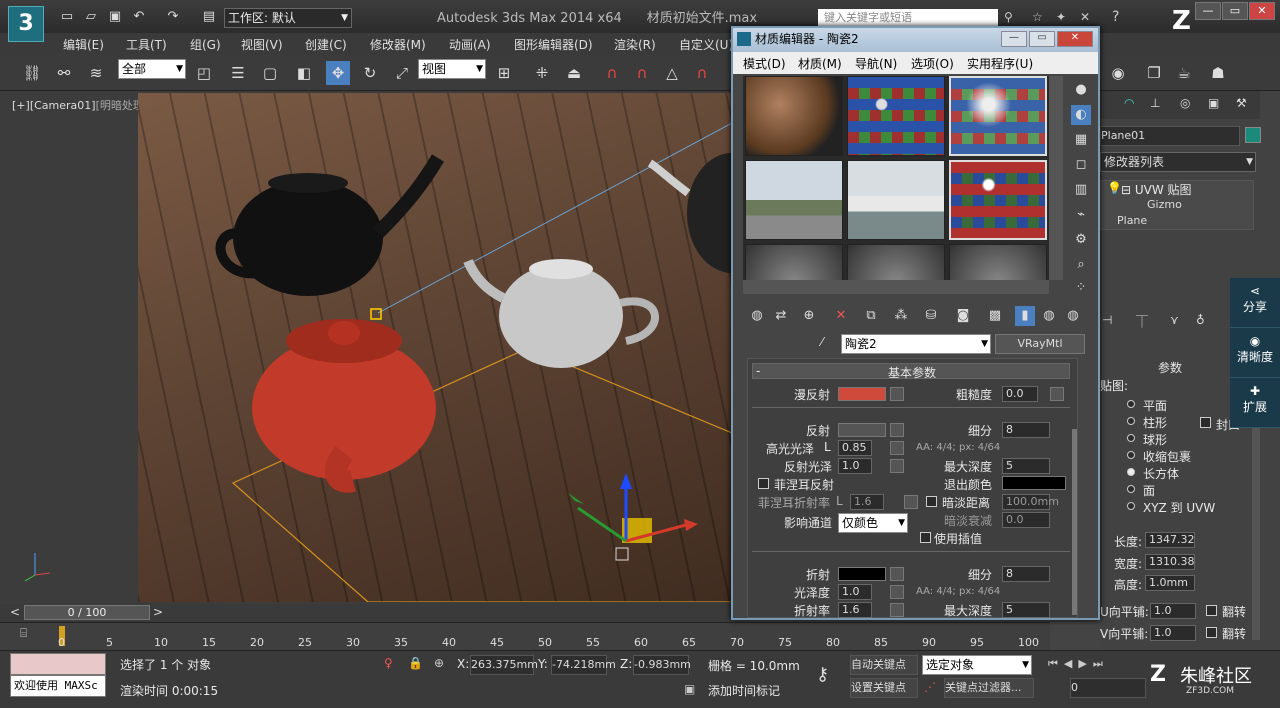 The height and width of the screenshot is (708, 1280). Describe the element at coordinates (1118, 73) in the screenshot. I see `material-editor-toolbar-icon: ◉` at that location.